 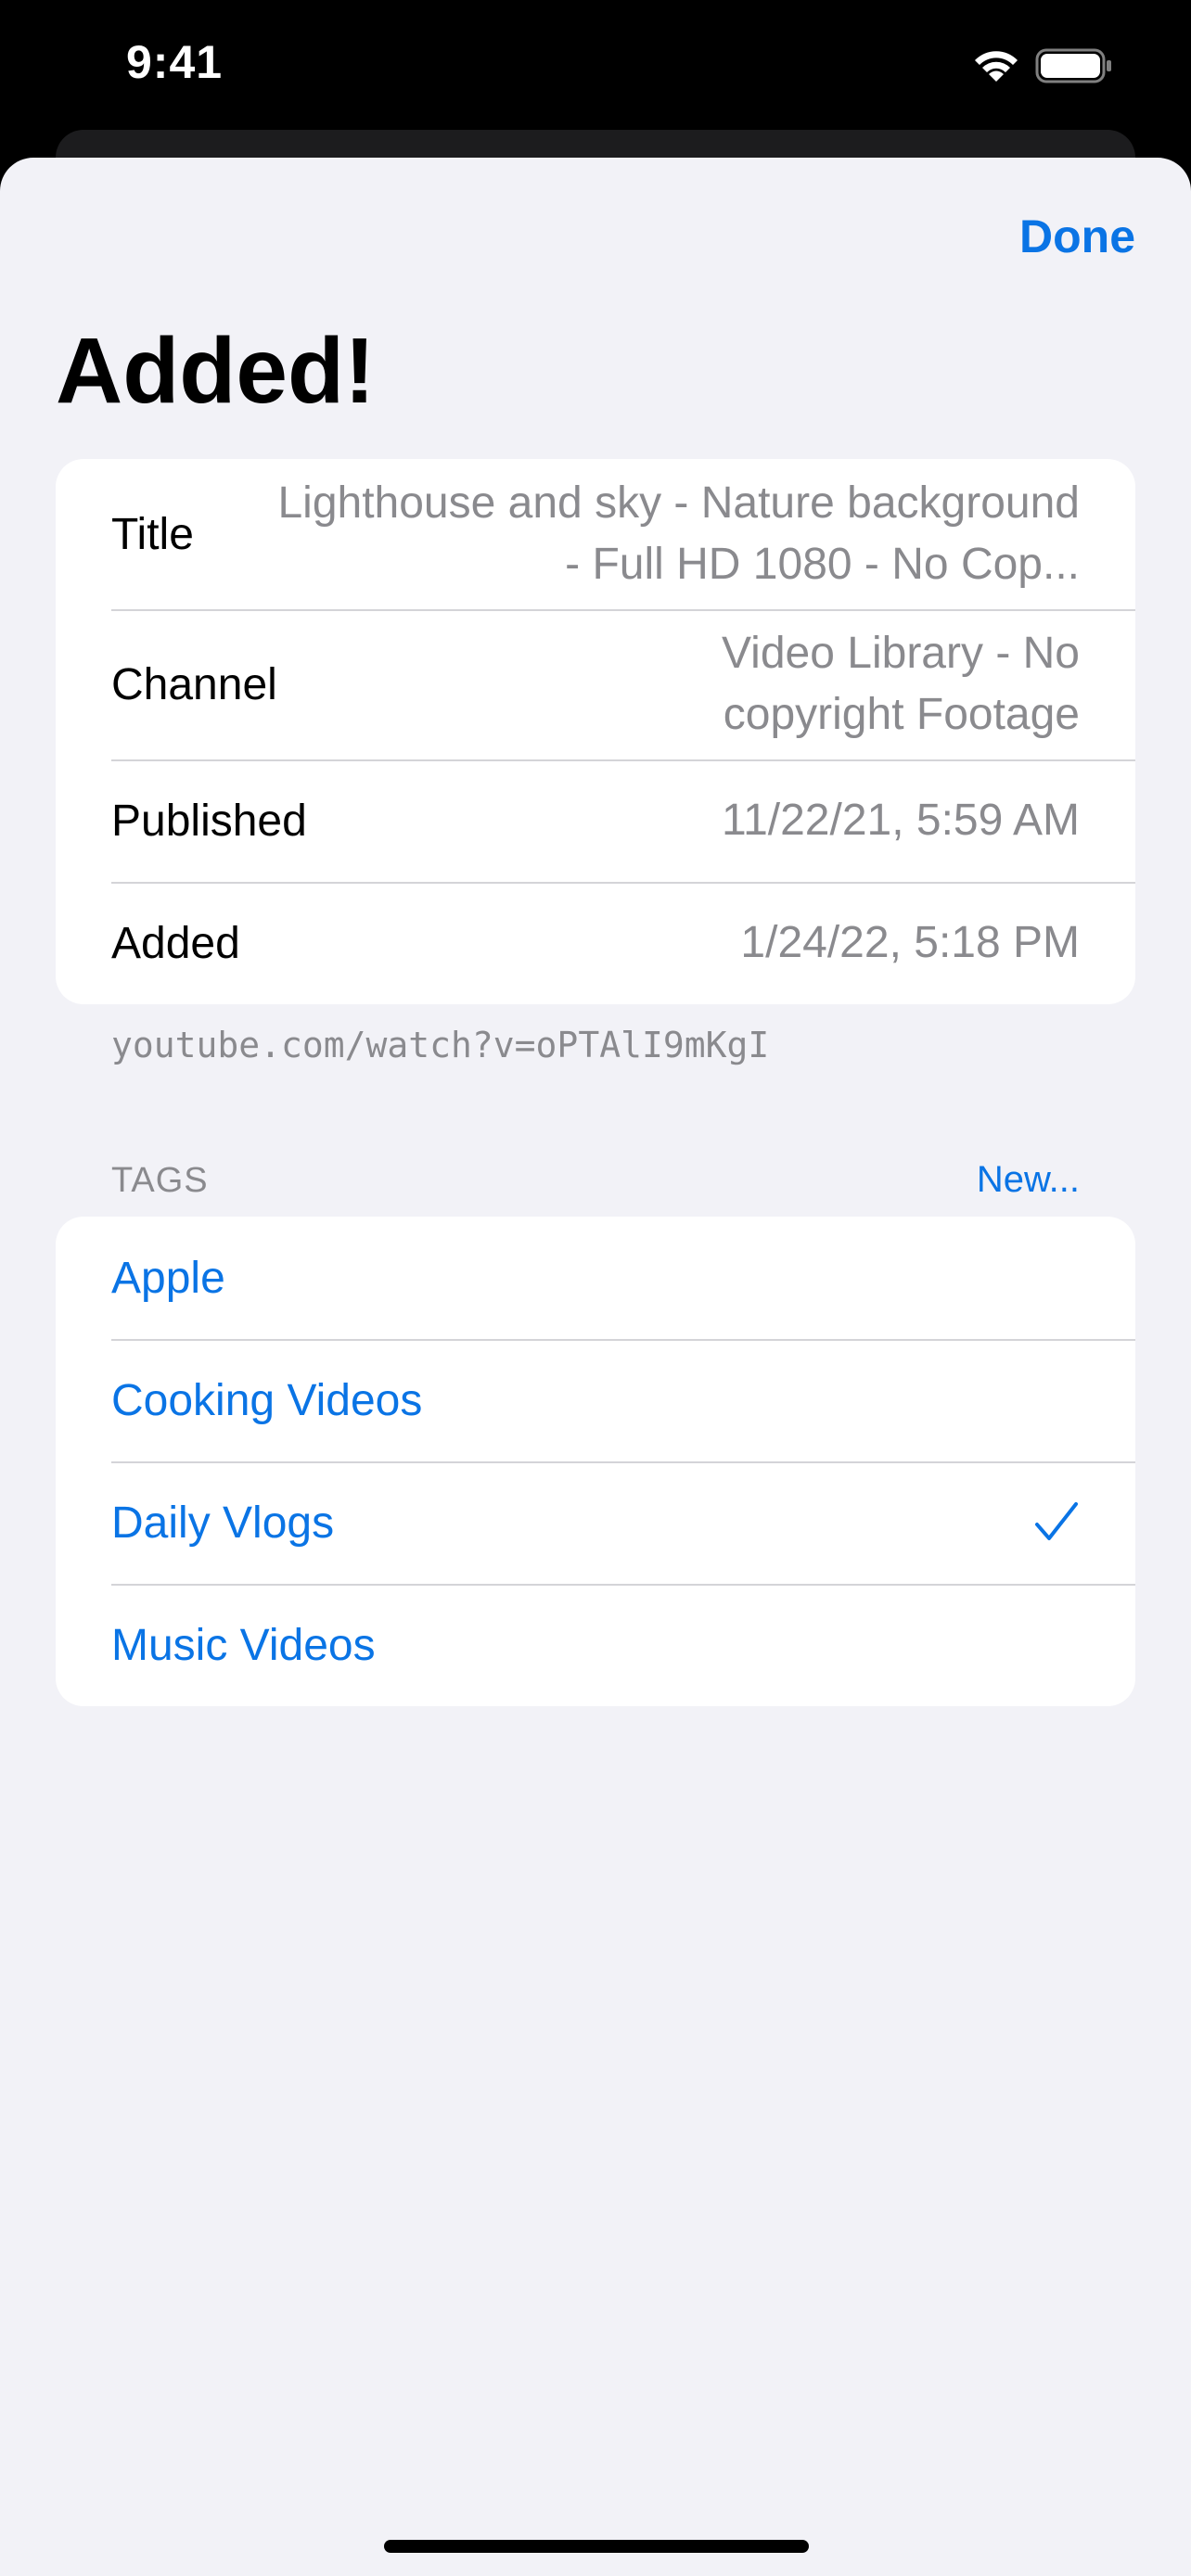 I want to click on published-value: 11/22/21, 5:59 AM, so click(x=900, y=820).